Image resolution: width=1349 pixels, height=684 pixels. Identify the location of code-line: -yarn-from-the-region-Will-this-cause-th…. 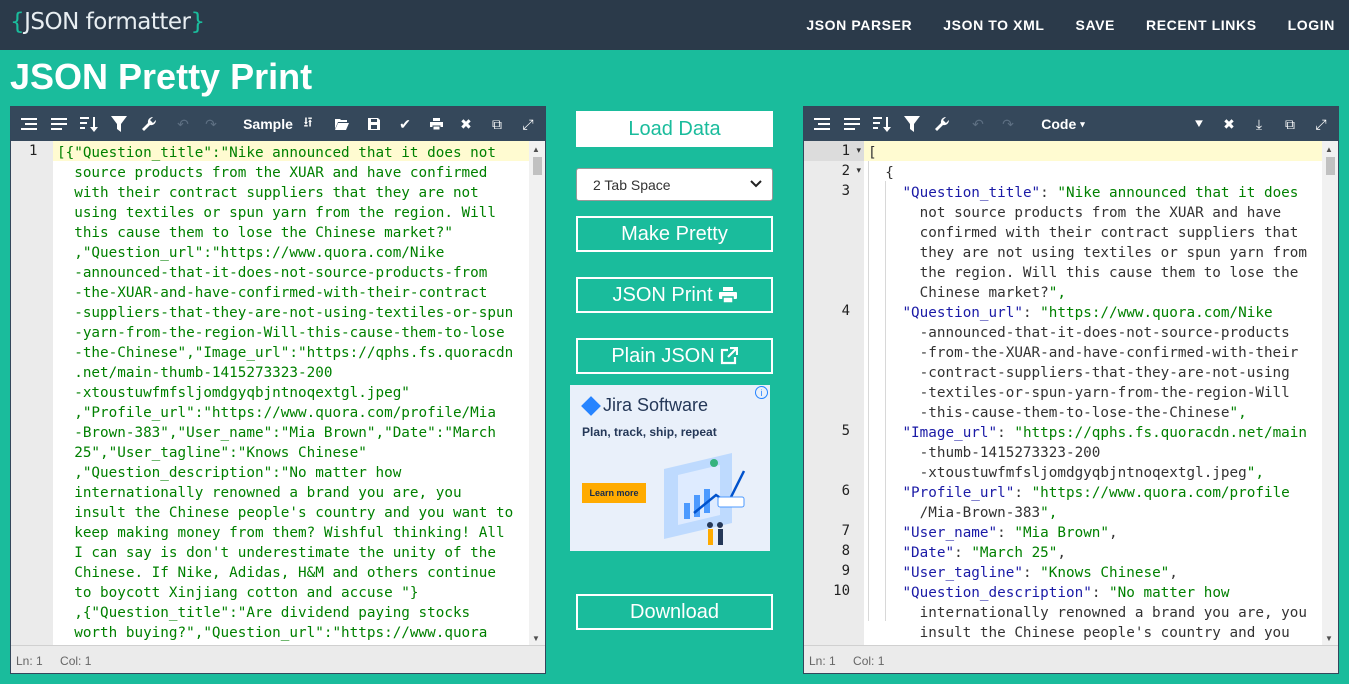
(281, 333).